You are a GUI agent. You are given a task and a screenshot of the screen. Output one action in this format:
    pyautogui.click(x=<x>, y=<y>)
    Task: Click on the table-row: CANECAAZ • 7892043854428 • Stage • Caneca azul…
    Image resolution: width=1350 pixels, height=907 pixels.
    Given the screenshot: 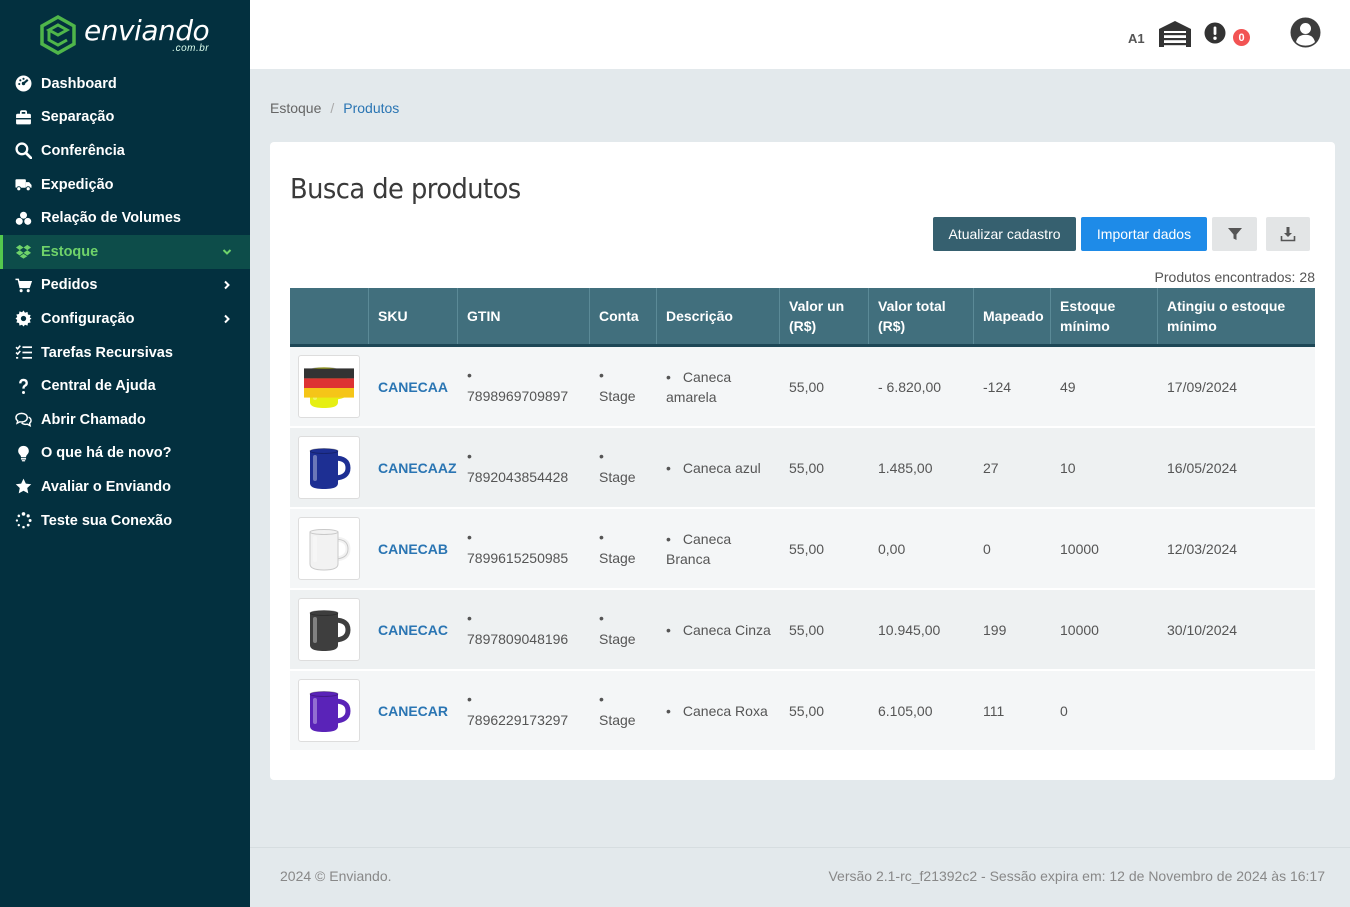 What is the action you would take?
    pyautogui.click(x=802, y=468)
    